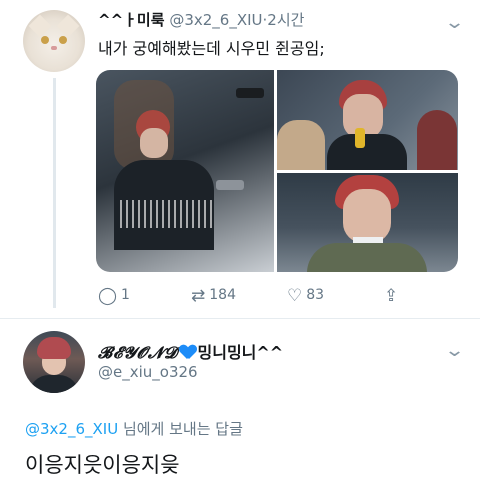  What do you see at coordinates (54, 193) in the screenshot?
I see `thread-line` at bounding box center [54, 193].